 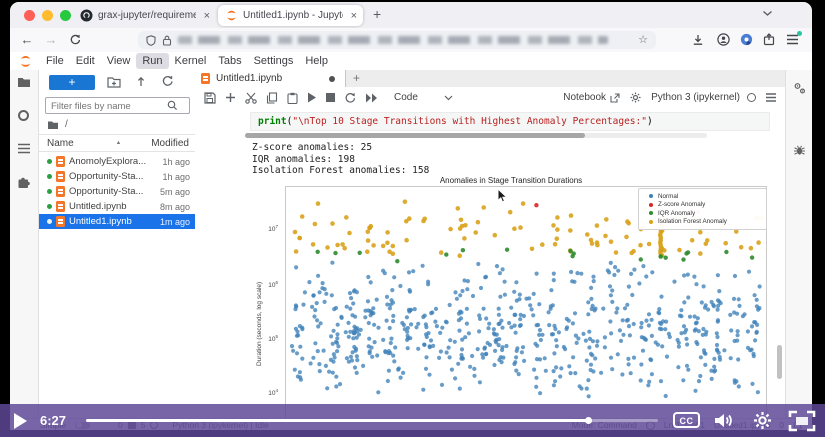 I want to click on file-filter-input, so click(x=106, y=105).